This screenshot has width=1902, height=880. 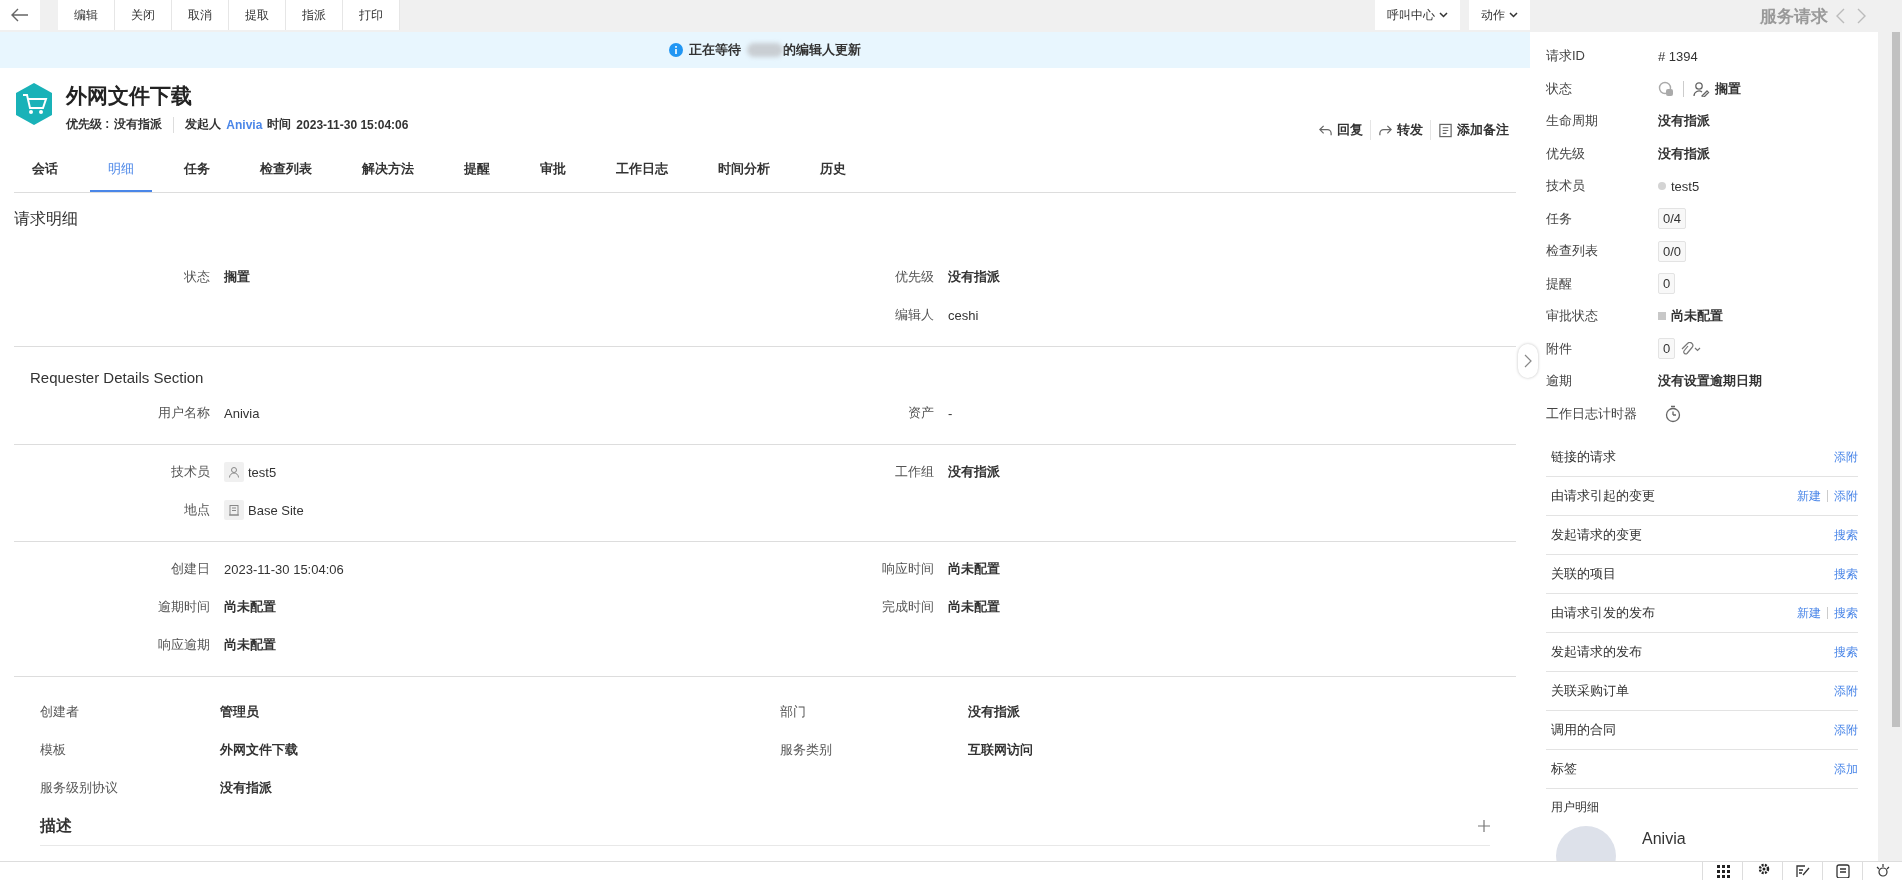 What do you see at coordinates (715, 50) in the screenshot?
I see `banner-text: 正在等待` at bounding box center [715, 50].